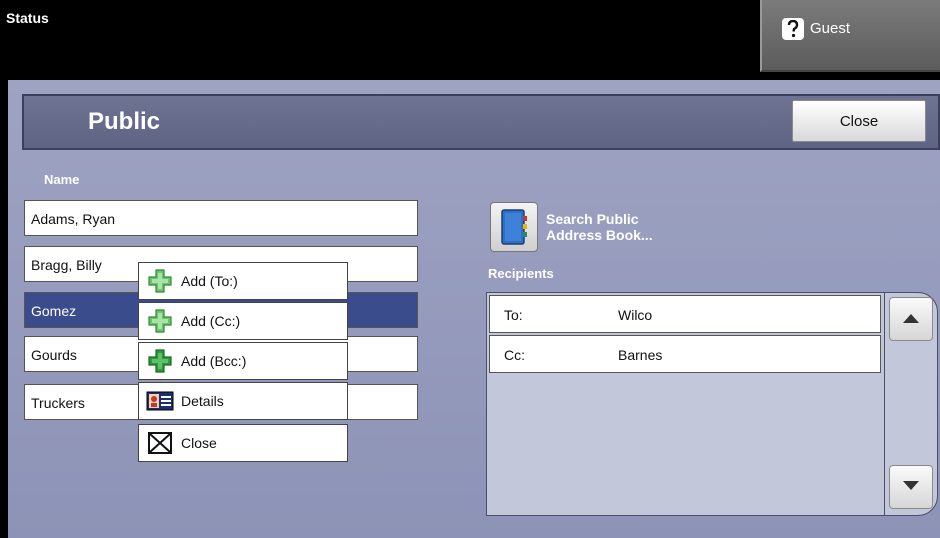 Image resolution: width=940 pixels, height=538 pixels. I want to click on menu-item-details: Details, so click(243, 401).